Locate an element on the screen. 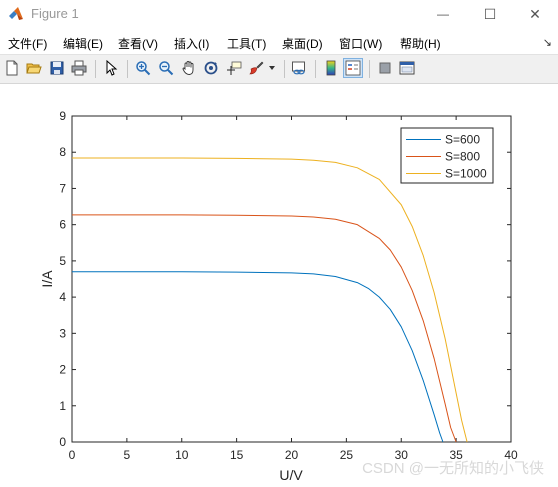  data-cursor-button is located at coordinates (234, 68).